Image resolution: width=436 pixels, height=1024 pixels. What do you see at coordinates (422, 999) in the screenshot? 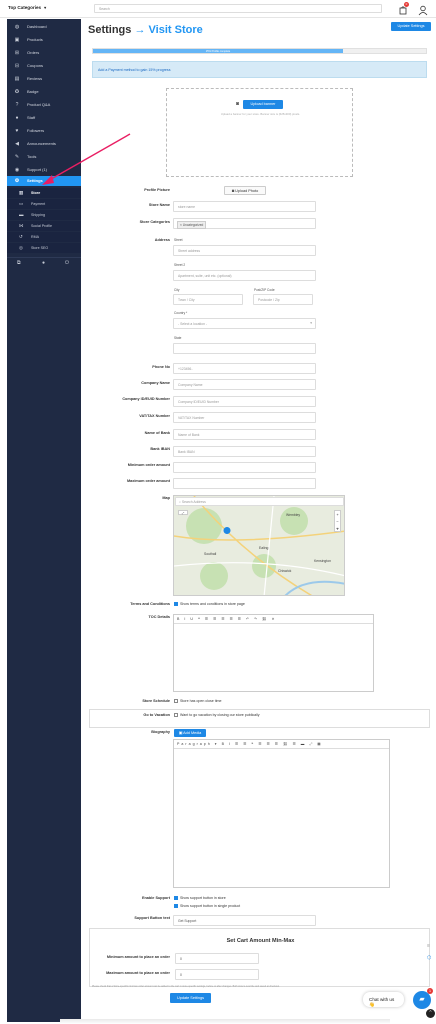
I see `chat-icon: ▰` at bounding box center [422, 999].